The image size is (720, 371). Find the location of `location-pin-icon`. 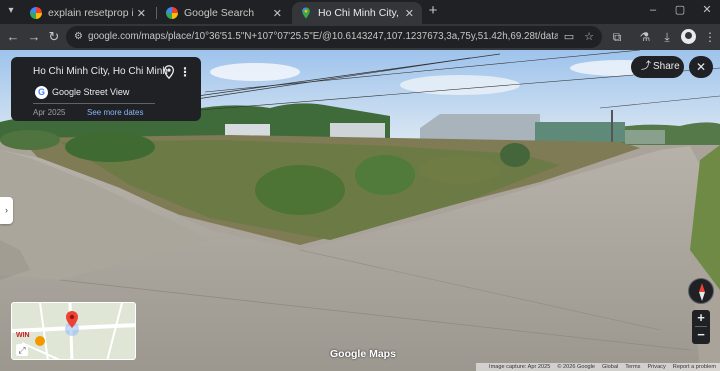

location-pin-icon is located at coordinates (169, 72).